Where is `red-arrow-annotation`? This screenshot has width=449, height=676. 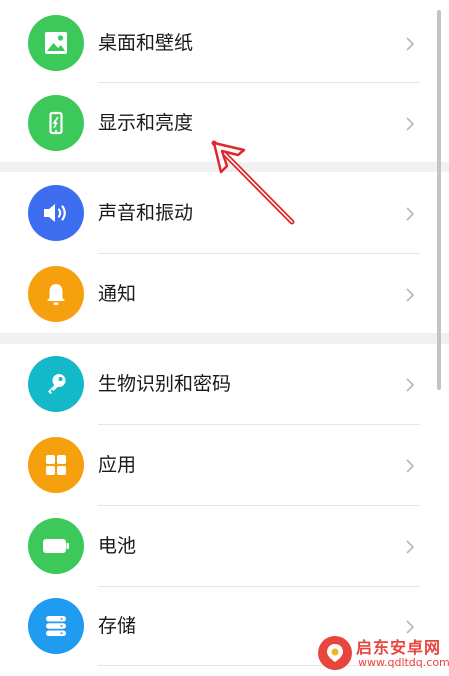
red-arrow-annotation is located at coordinates (253, 182).